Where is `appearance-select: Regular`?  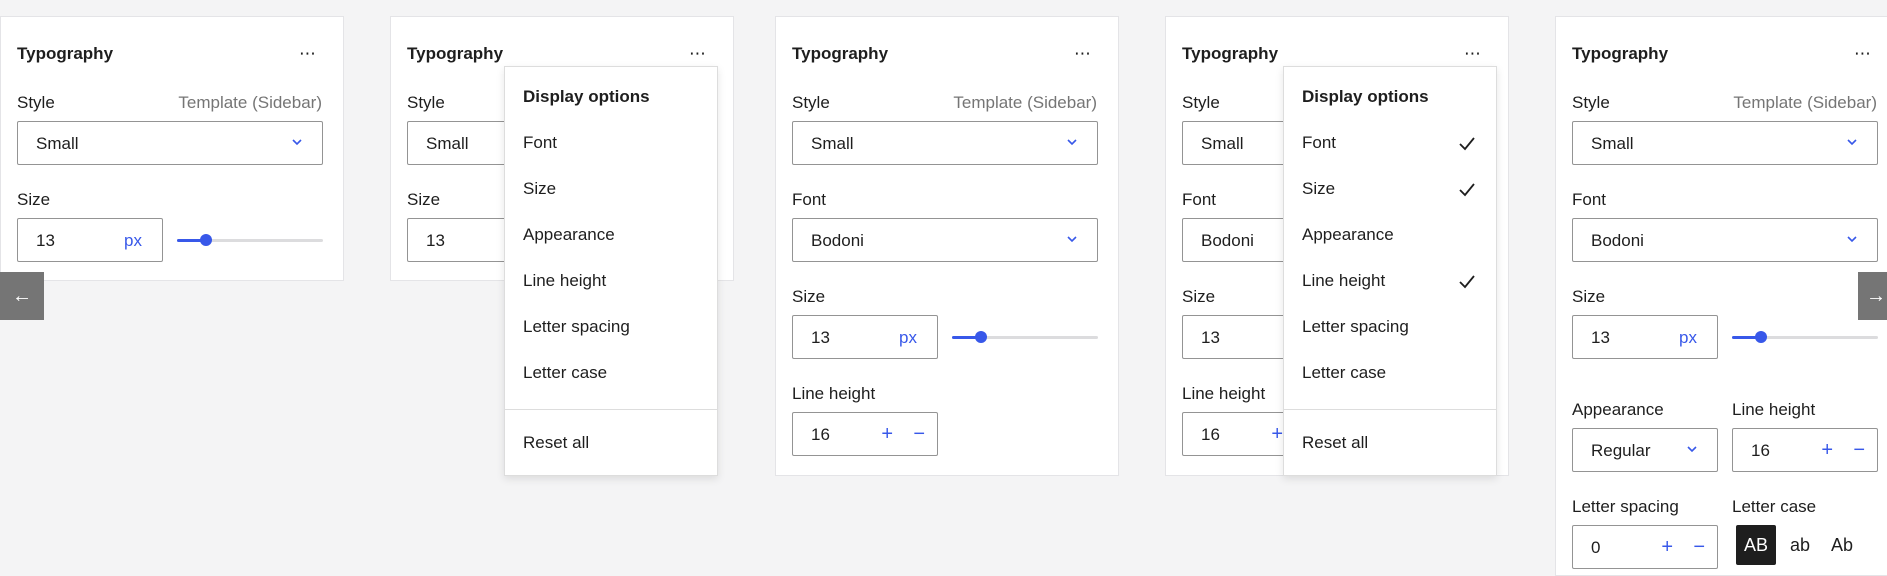
appearance-select: Regular is located at coordinates (1645, 450).